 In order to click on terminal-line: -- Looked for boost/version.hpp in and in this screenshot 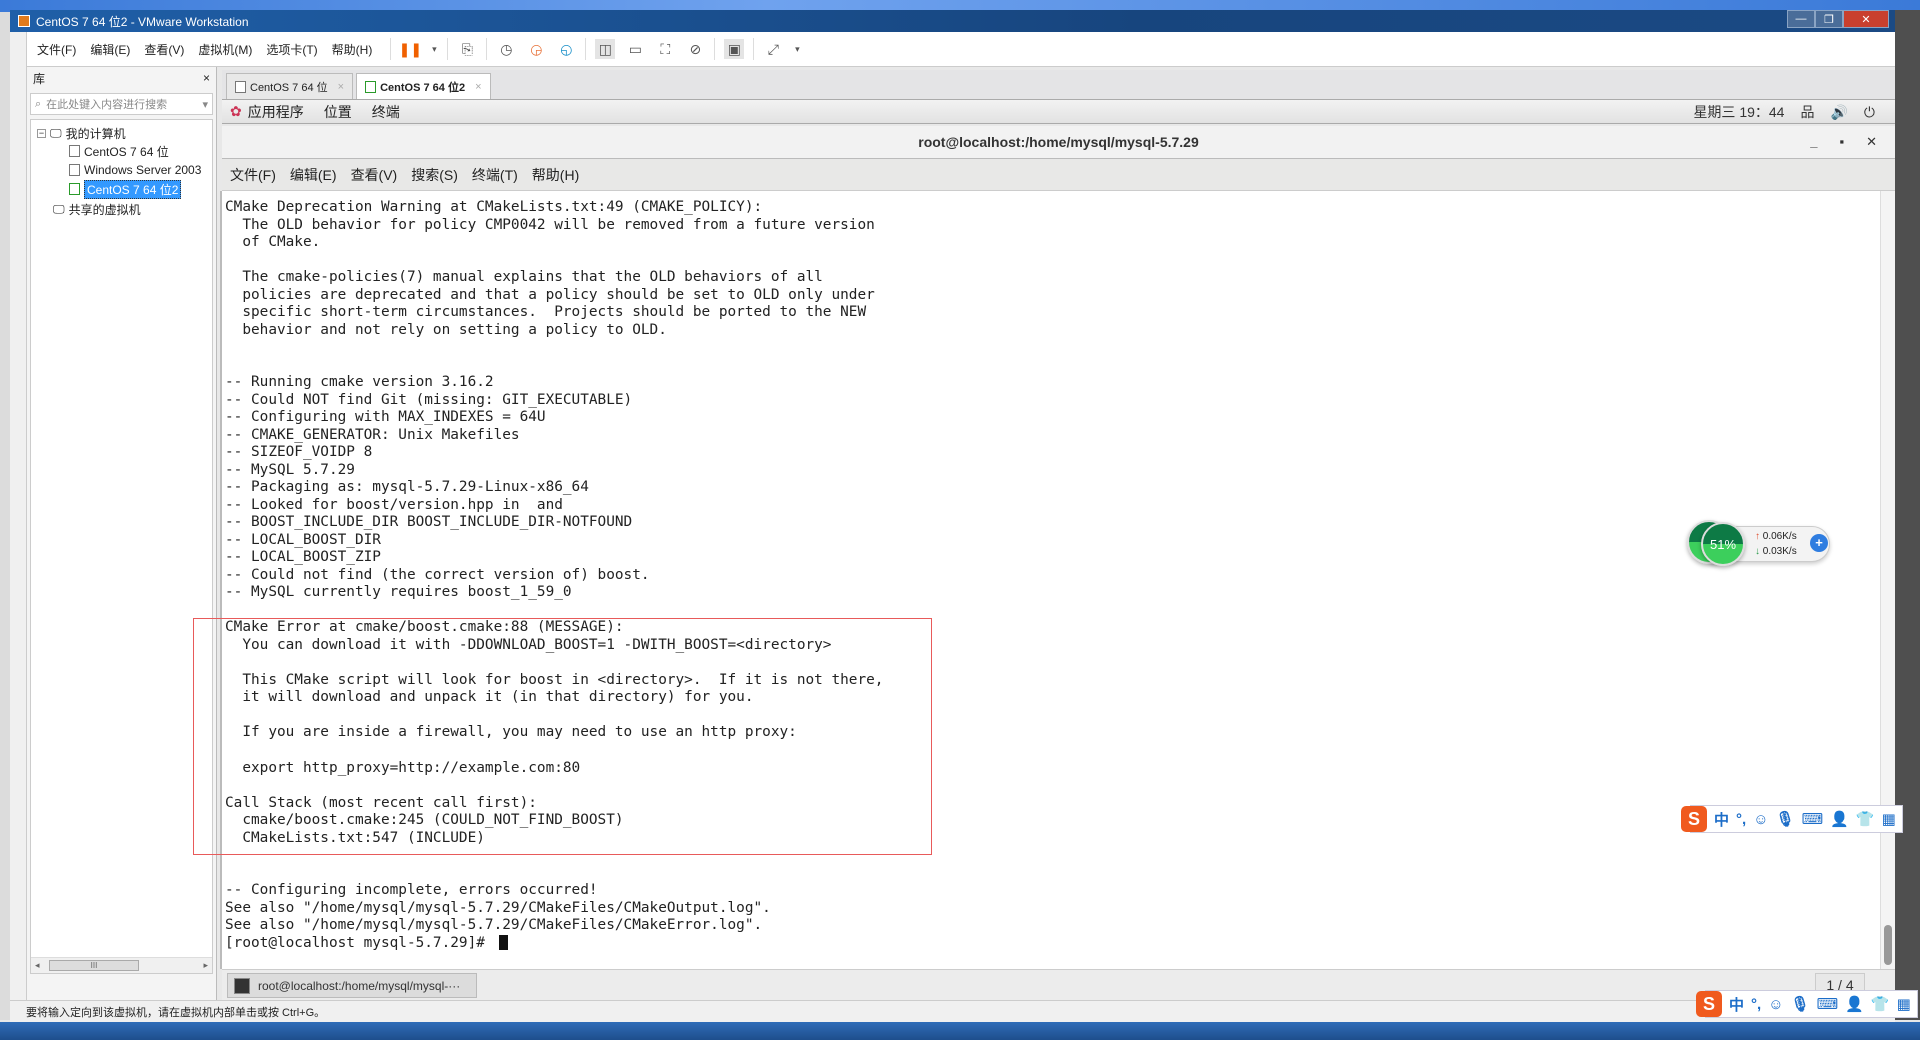, I will do `click(394, 504)`.